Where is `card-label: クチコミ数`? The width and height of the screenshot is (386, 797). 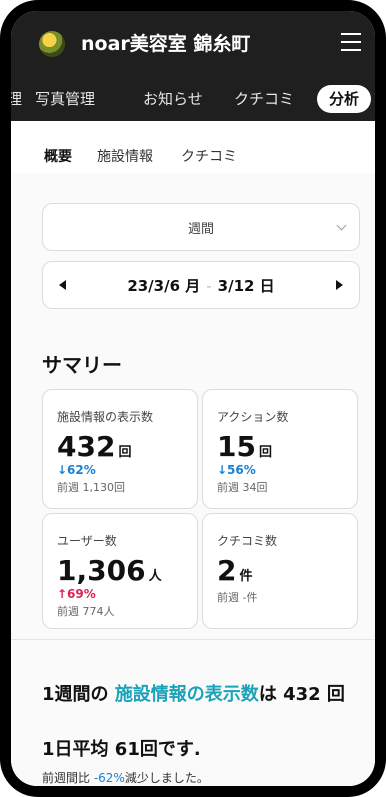 card-label: クチコミ数 is located at coordinates (247, 541).